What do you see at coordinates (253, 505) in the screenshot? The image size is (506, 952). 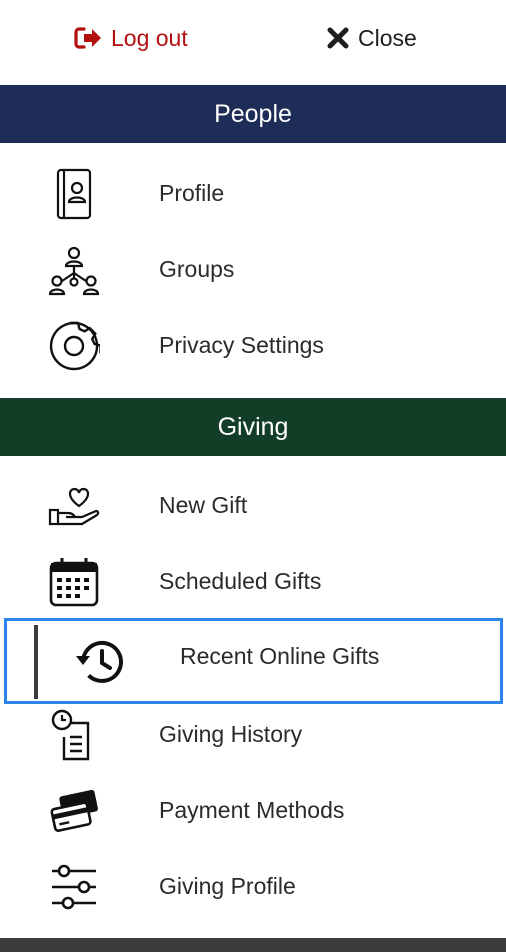 I see `menu-item-new-gift: New Gift` at bounding box center [253, 505].